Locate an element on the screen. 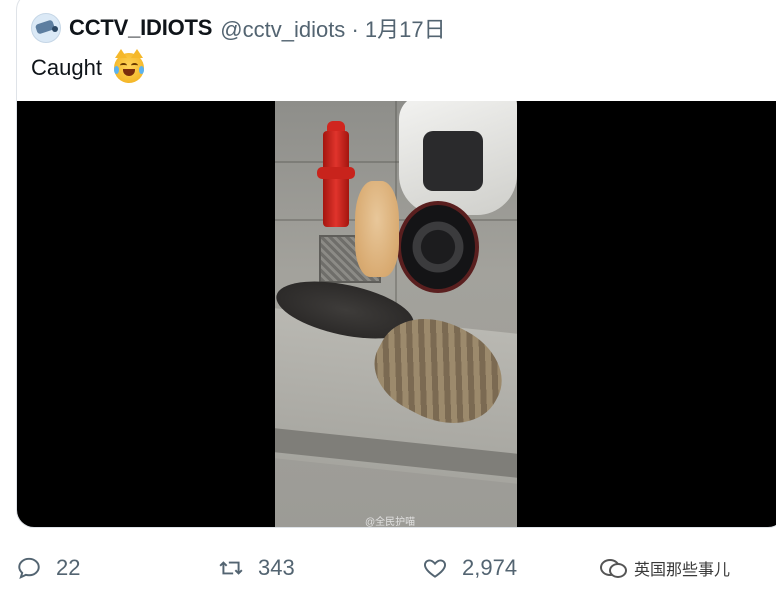  heart-icon is located at coordinates (435, 568).